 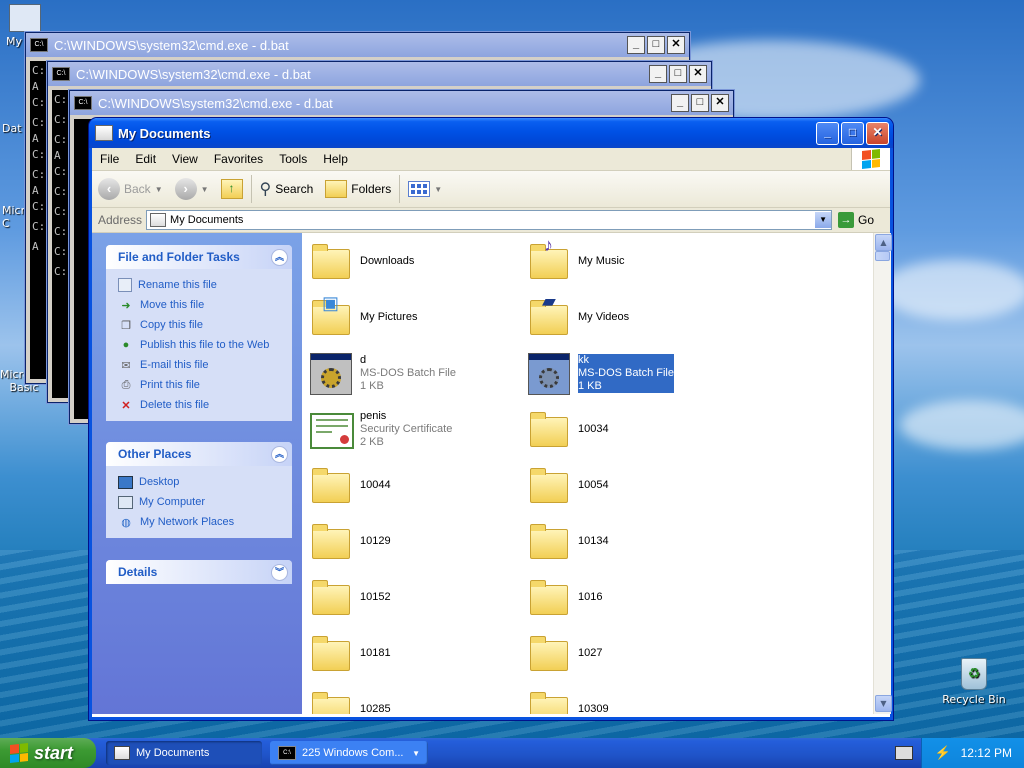 I want to click on back-button: ‹ Back ▼, so click(x=130, y=189).